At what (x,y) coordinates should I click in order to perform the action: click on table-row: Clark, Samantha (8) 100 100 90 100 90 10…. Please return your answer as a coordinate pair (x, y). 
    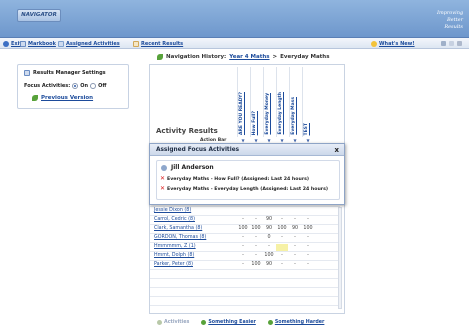
    Looking at the image, I should click on (245, 228).